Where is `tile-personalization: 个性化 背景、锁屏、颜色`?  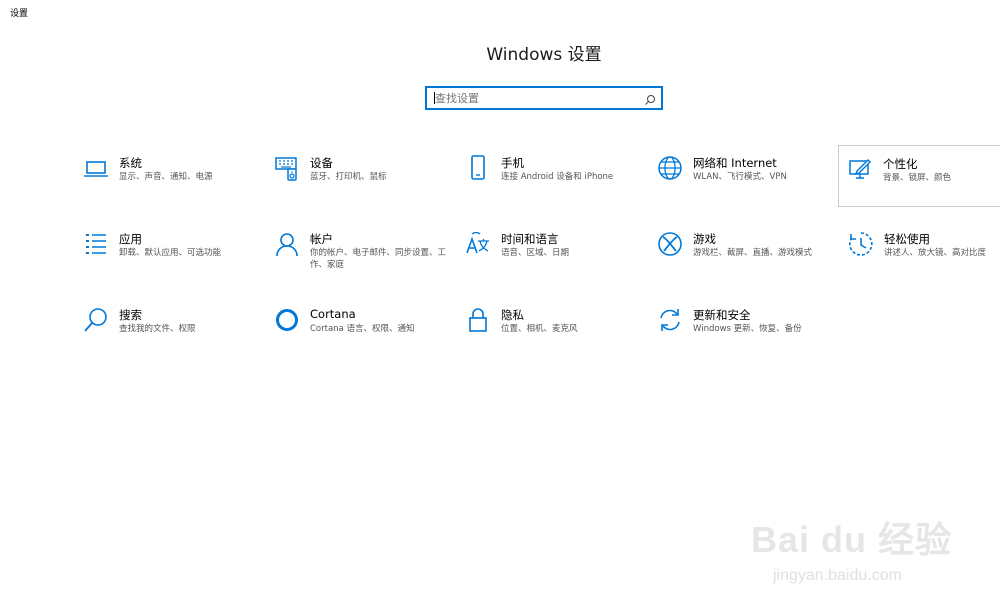 tile-personalization: 个性化 背景、锁屏、颜色 is located at coordinates (919, 176).